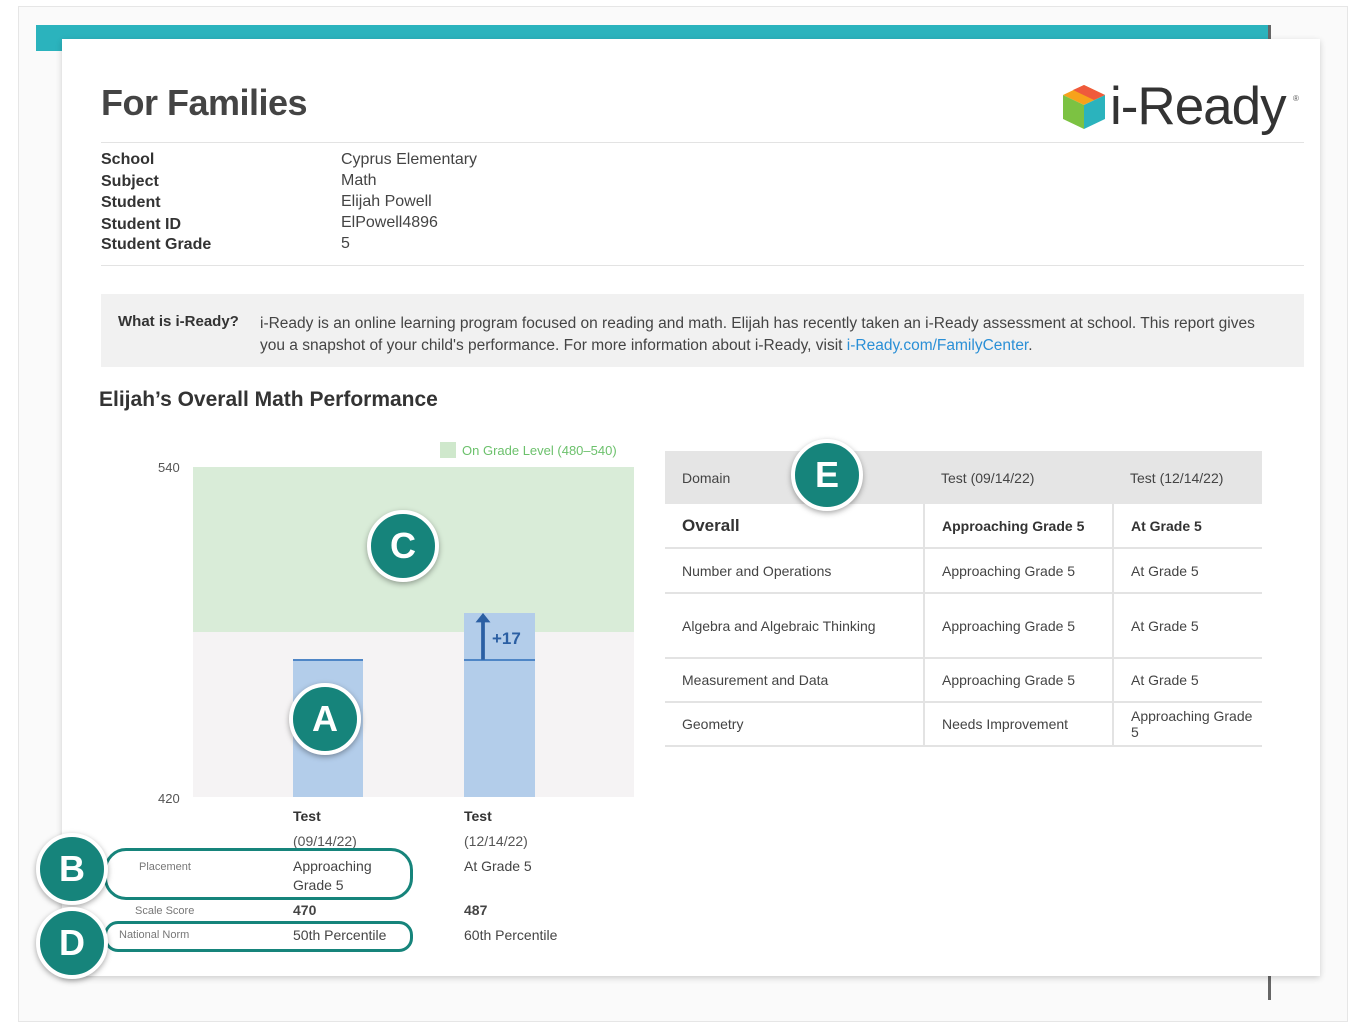 The height and width of the screenshot is (1024, 1357). Describe the element at coordinates (794, 680) in the screenshot. I see `domain-cell: Measurement and Data` at that location.